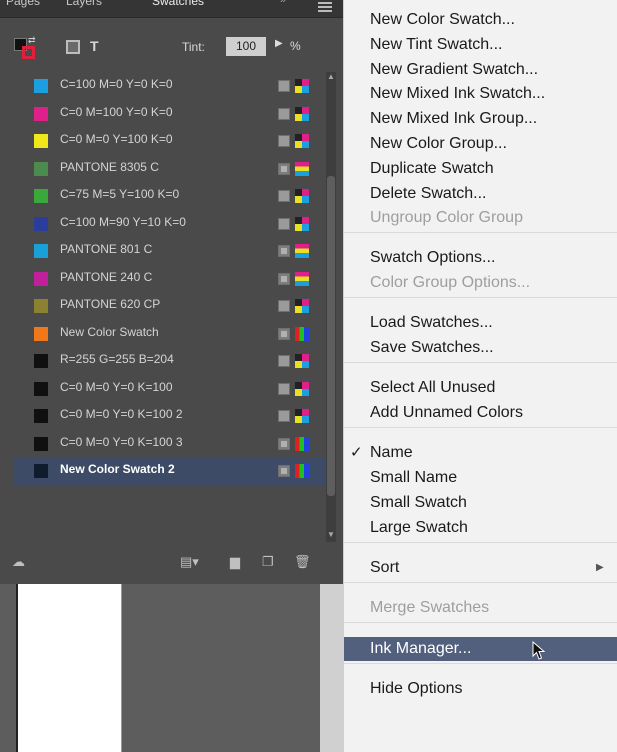 The width and height of the screenshot is (617, 752). Describe the element at coordinates (171, 562) in the screenshot. I see `swatches-footer: ☁ ▤▾ ▆ ❐ 🗑` at that location.